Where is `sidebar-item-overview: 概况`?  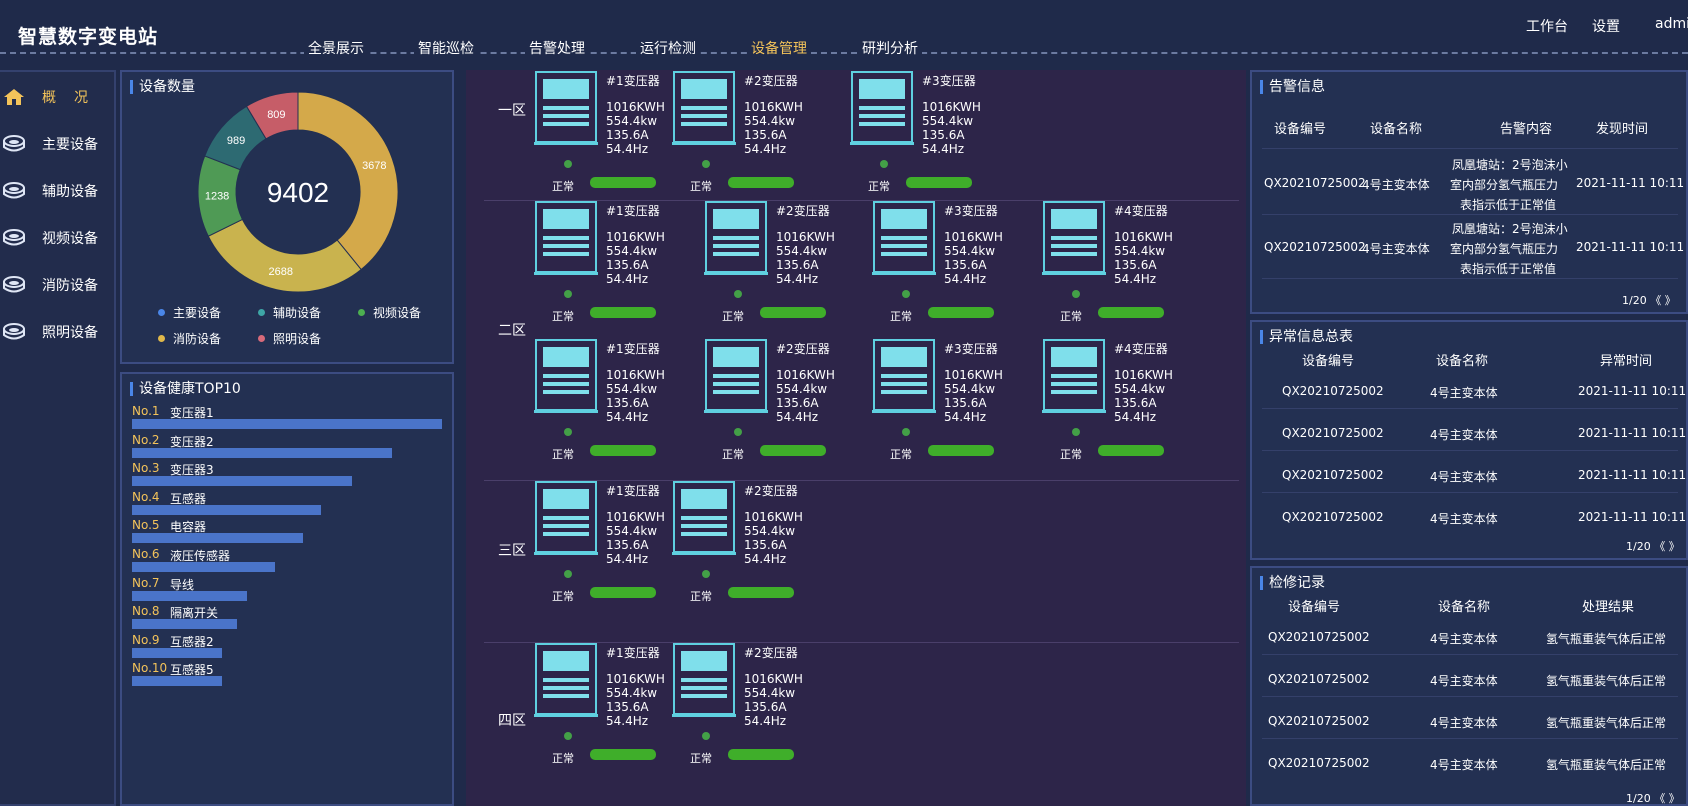 sidebar-item-overview: 概况 is located at coordinates (58, 97).